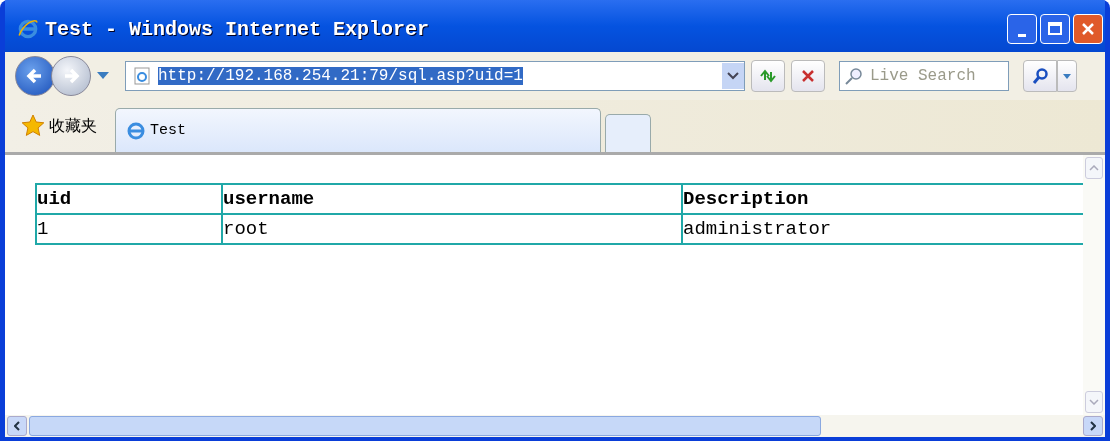  I want to click on refresh-icon, so click(768, 76).